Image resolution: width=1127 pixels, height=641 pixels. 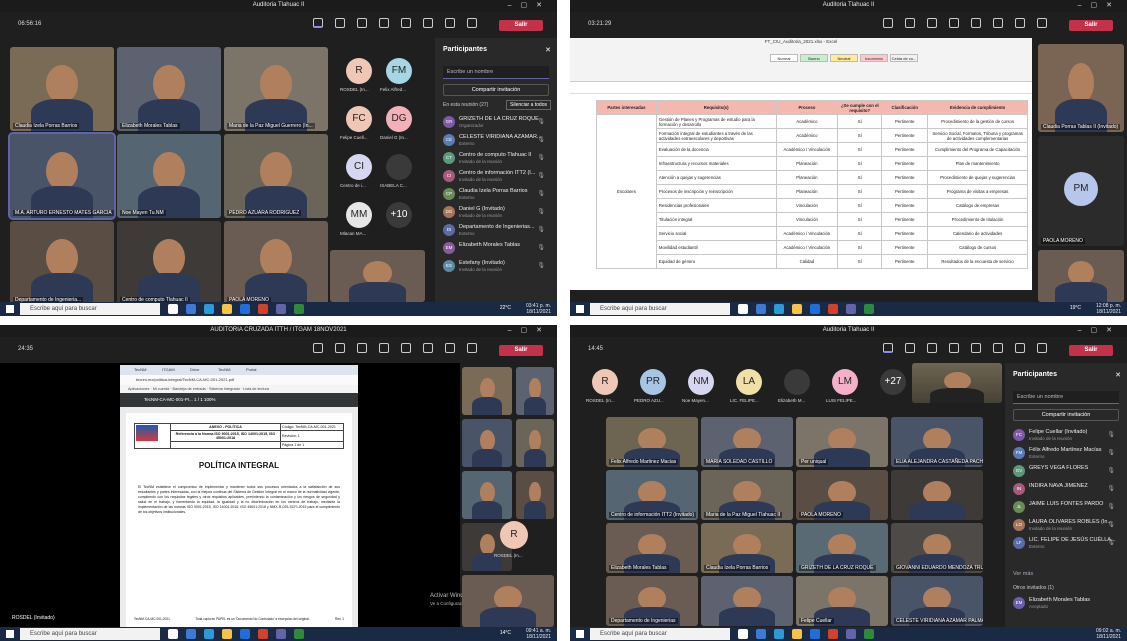 I want to click on video-tile: Per uniqual, so click(x=842, y=442).